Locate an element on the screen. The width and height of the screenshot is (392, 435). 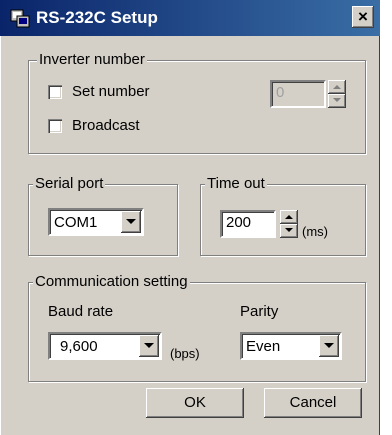
spin-up-button is located at coordinates (337, 87).